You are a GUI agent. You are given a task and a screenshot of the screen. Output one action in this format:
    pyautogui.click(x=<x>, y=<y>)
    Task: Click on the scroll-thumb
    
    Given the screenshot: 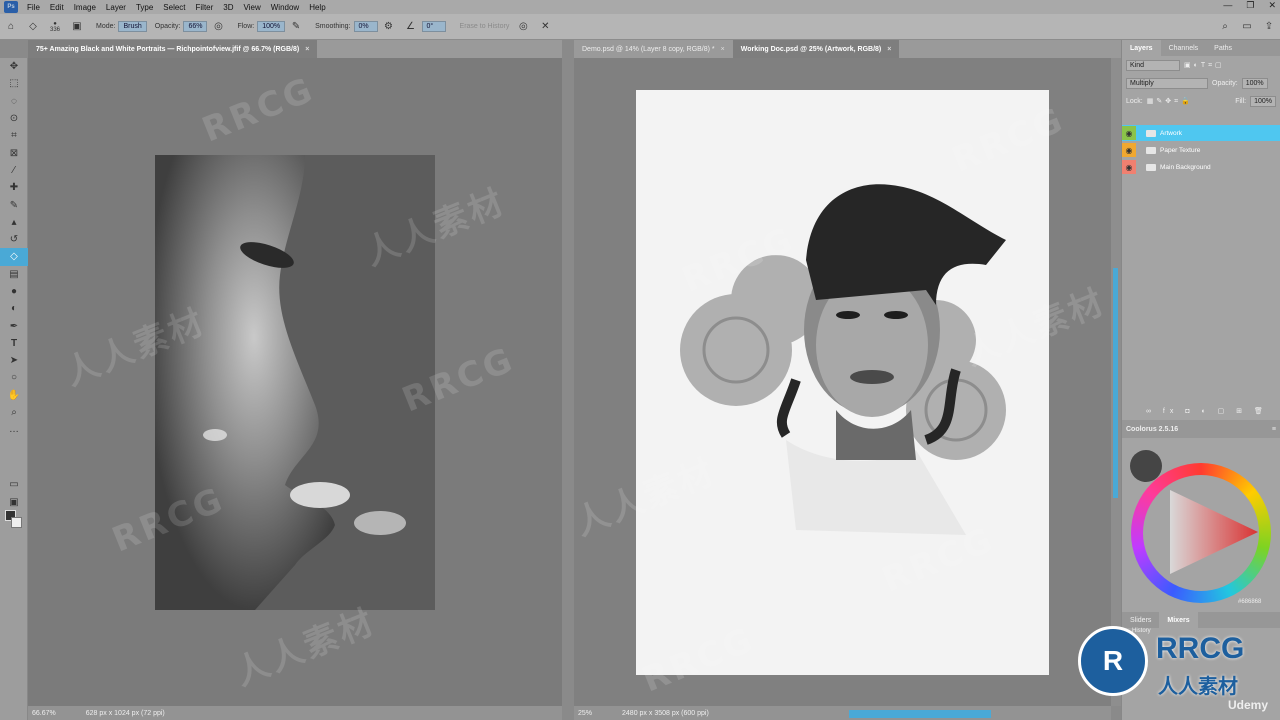 What is the action you would take?
    pyautogui.click(x=1115, y=383)
    